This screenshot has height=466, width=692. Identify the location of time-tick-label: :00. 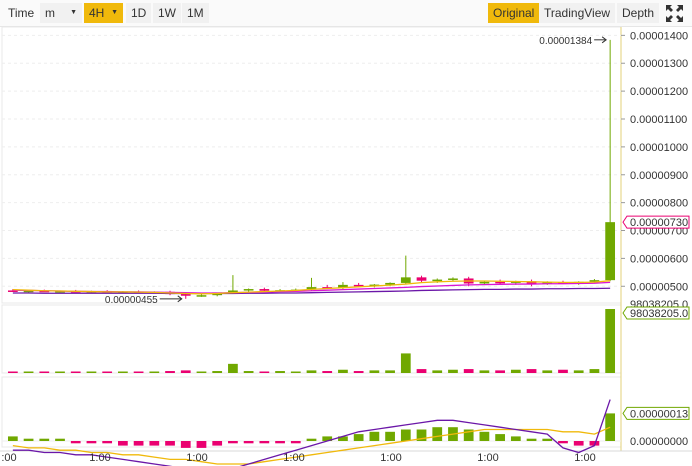
(8, 458).